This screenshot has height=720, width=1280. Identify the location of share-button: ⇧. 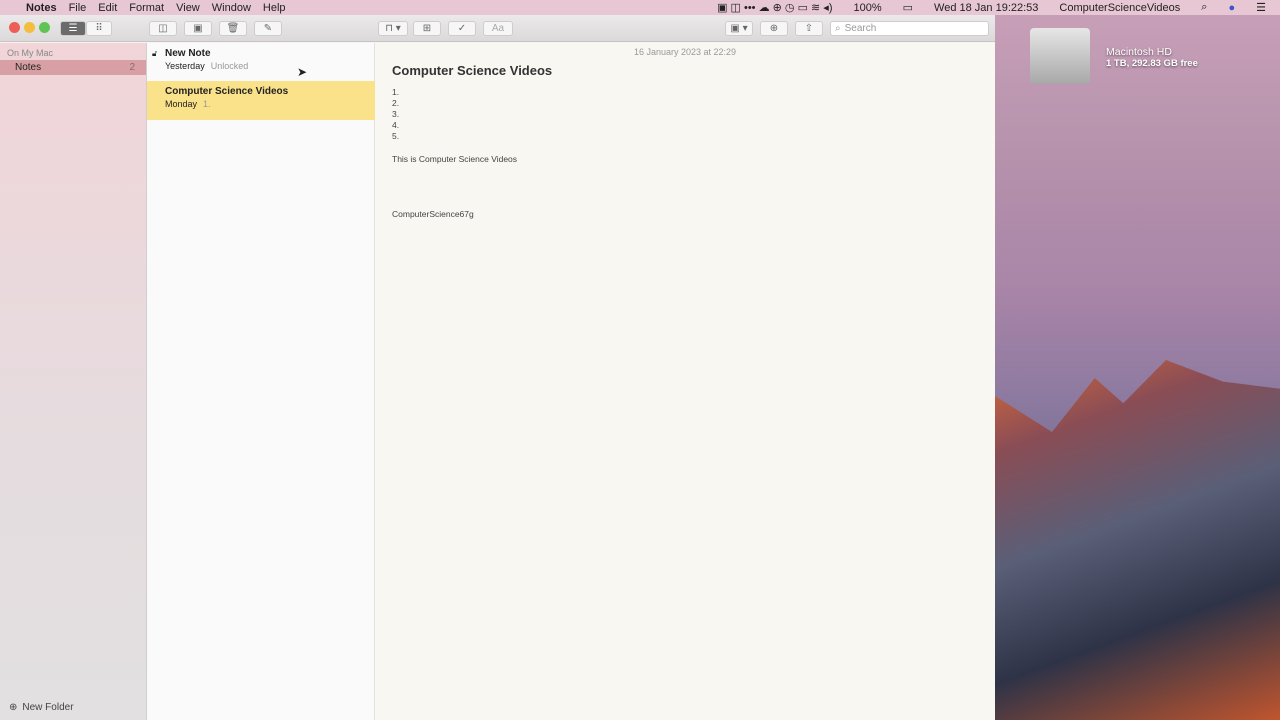
(809, 28).